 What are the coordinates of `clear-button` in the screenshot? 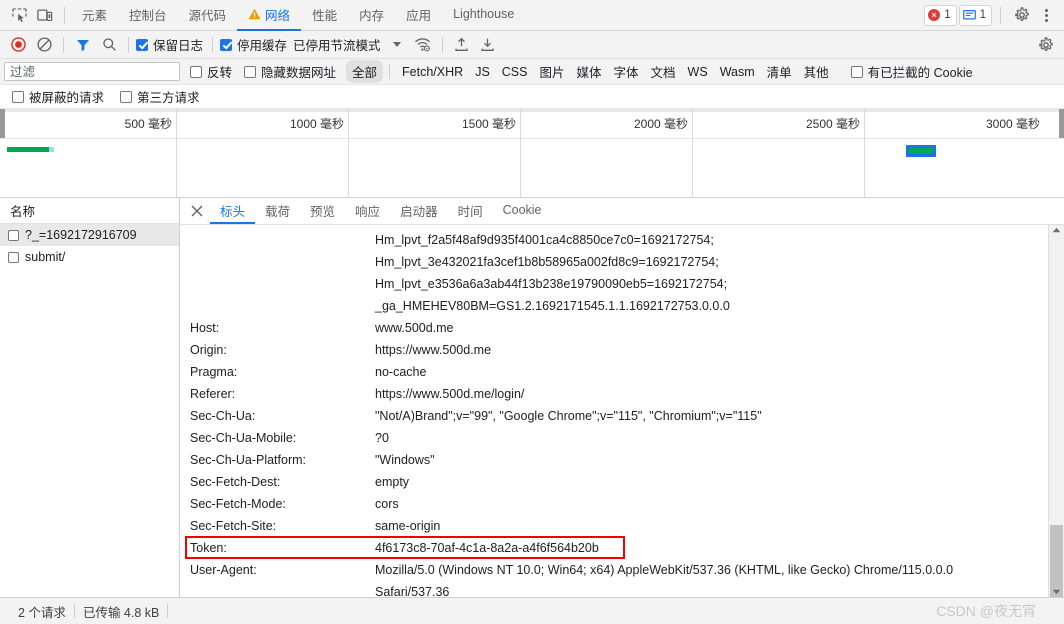 It's located at (44, 45).